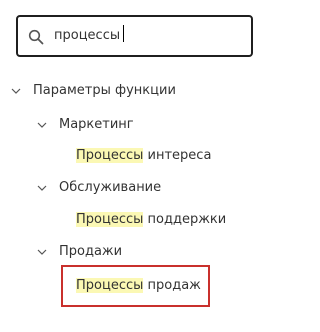 Image resolution: width=320 pixels, height=332 pixels. I want to click on tree-leaf-interest-processes: Процессы интереса, so click(143, 156).